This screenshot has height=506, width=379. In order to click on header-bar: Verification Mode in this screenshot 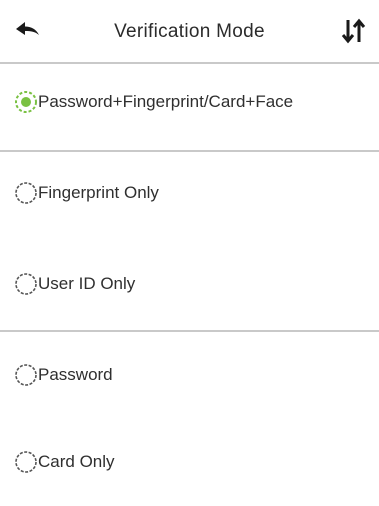, I will do `click(189, 31)`.